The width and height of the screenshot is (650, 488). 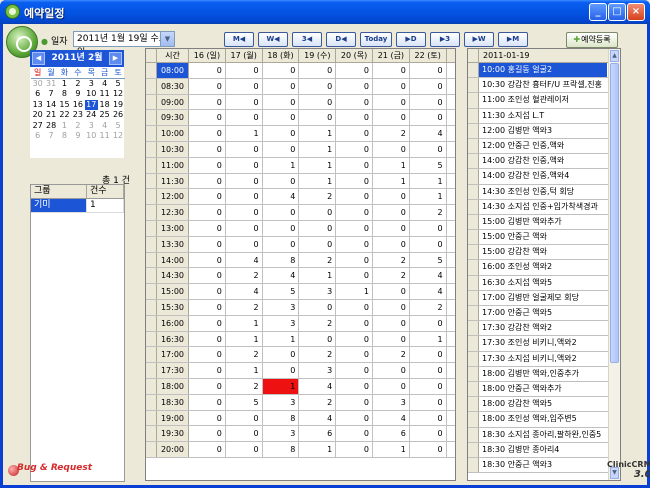 I want to click on chevron-down-icon: ▼, so click(x=167, y=39).